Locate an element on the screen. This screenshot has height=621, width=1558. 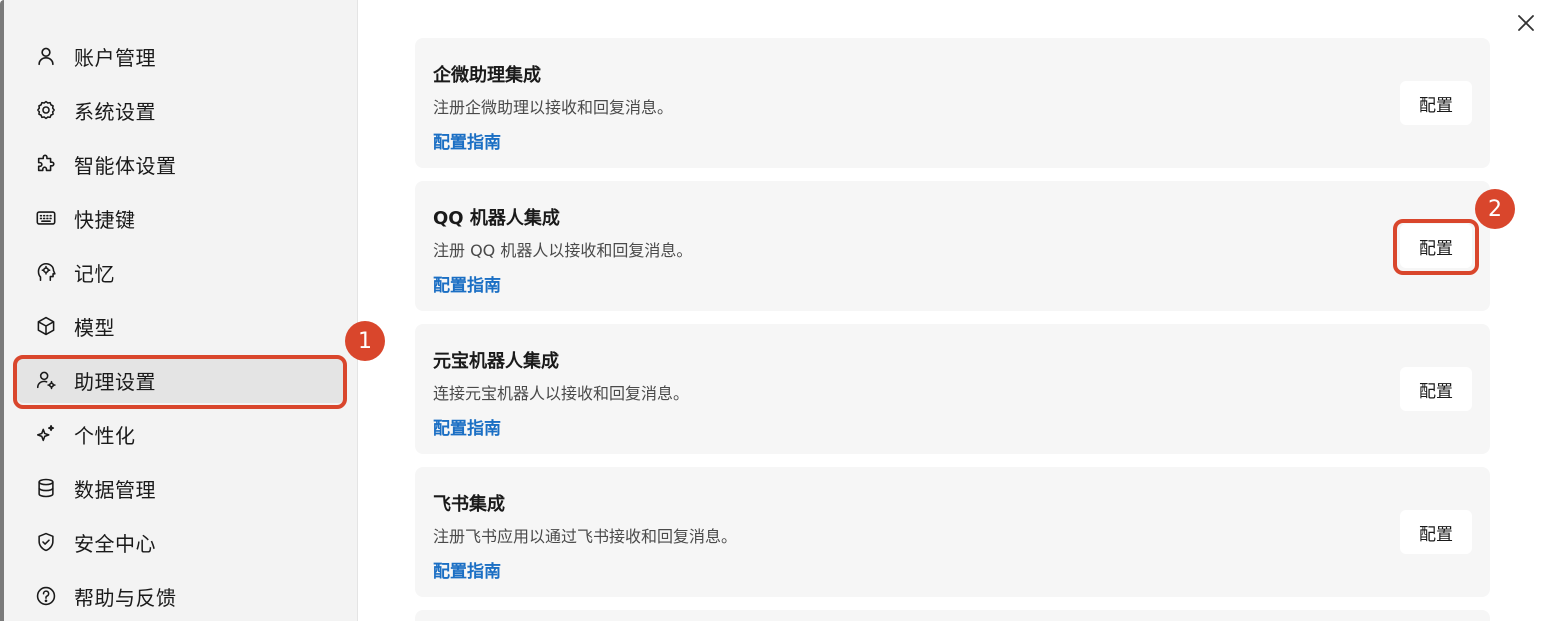
sidebar-item-label: 模型 is located at coordinates (94, 327).